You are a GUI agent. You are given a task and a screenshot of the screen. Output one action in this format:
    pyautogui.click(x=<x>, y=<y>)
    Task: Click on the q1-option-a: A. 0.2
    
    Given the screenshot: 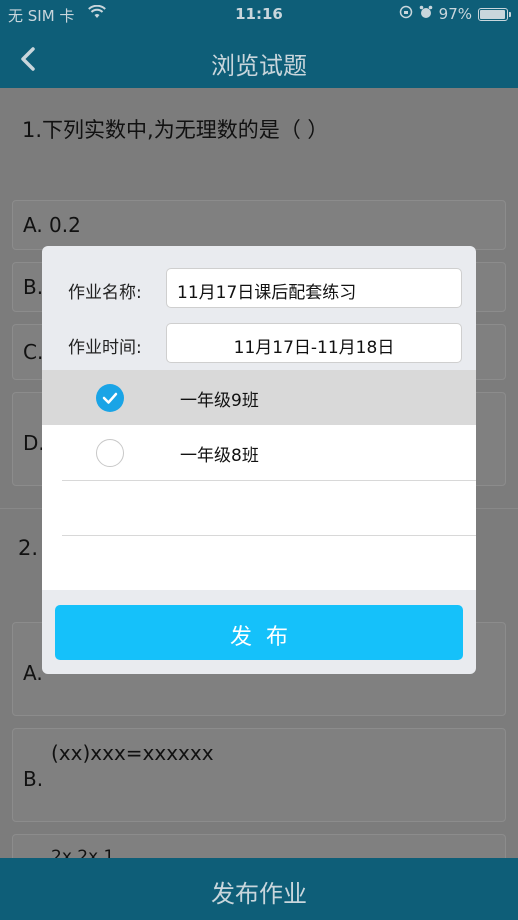 What is the action you would take?
    pyautogui.click(x=259, y=225)
    